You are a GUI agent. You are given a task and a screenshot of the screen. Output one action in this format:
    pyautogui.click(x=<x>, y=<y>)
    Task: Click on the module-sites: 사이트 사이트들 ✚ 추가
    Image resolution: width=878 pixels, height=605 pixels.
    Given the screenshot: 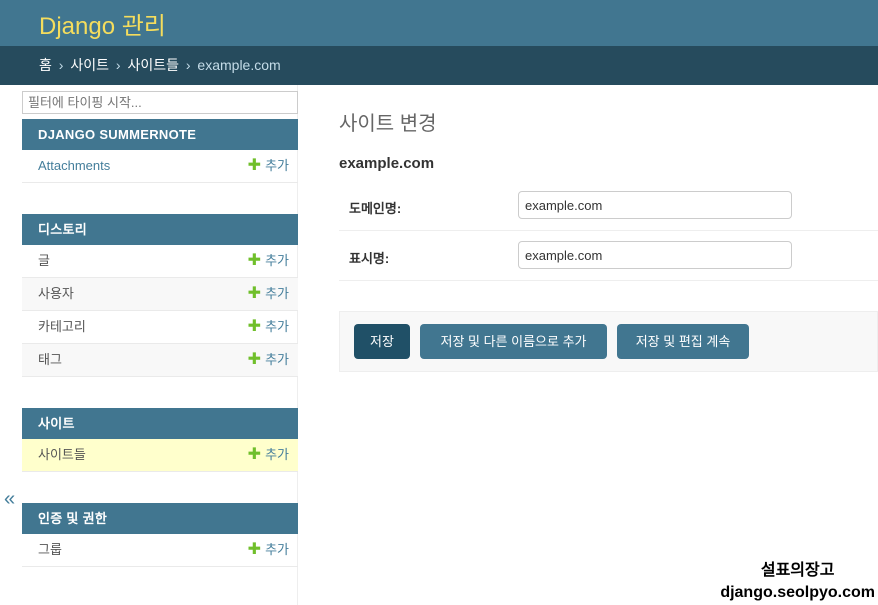 What is the action you would take?
    pyautogui.click(x=160, y=440)
    